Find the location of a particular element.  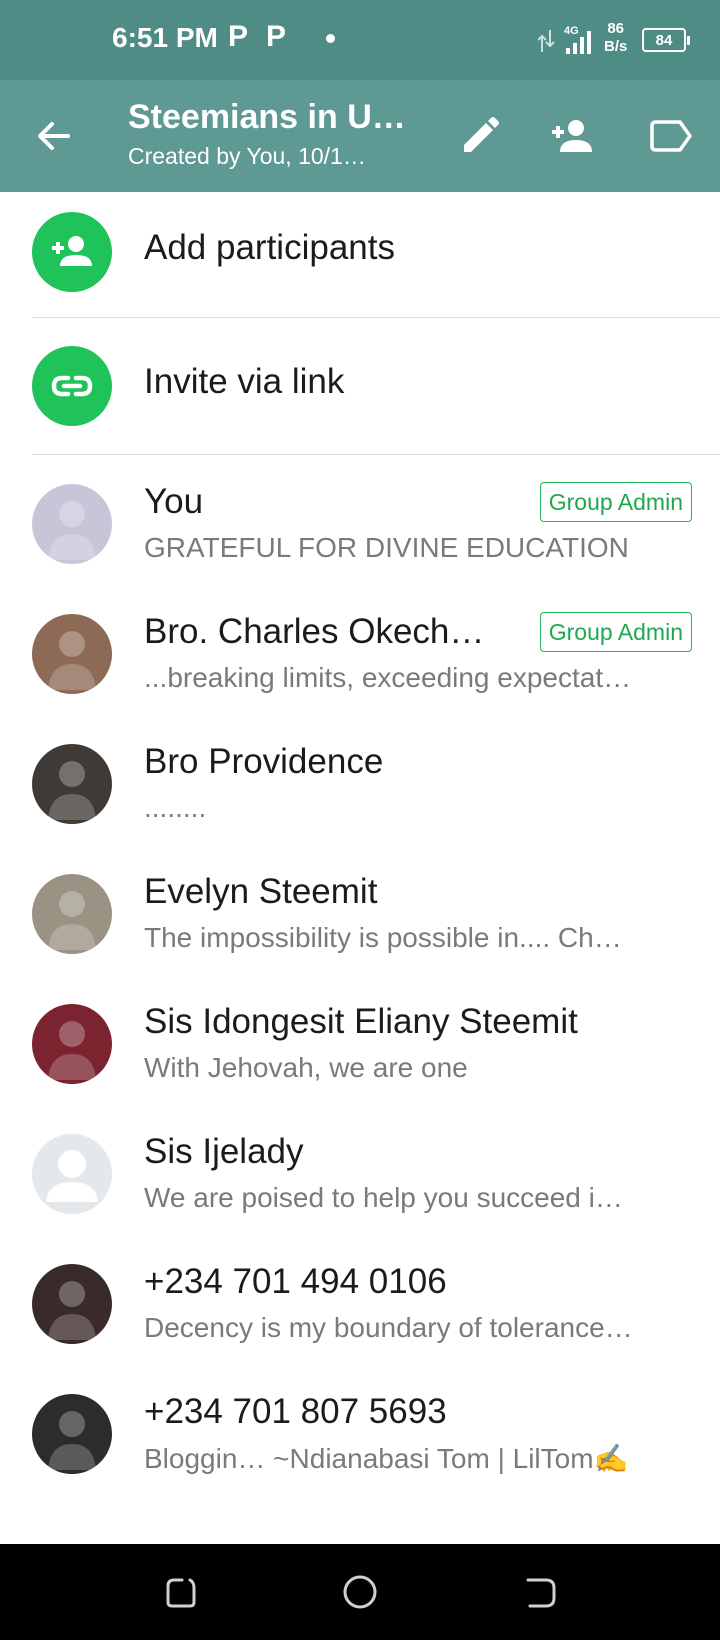

member-name: Sis Idongesit Eliany Steemit is located at coordinates (361, 1021).